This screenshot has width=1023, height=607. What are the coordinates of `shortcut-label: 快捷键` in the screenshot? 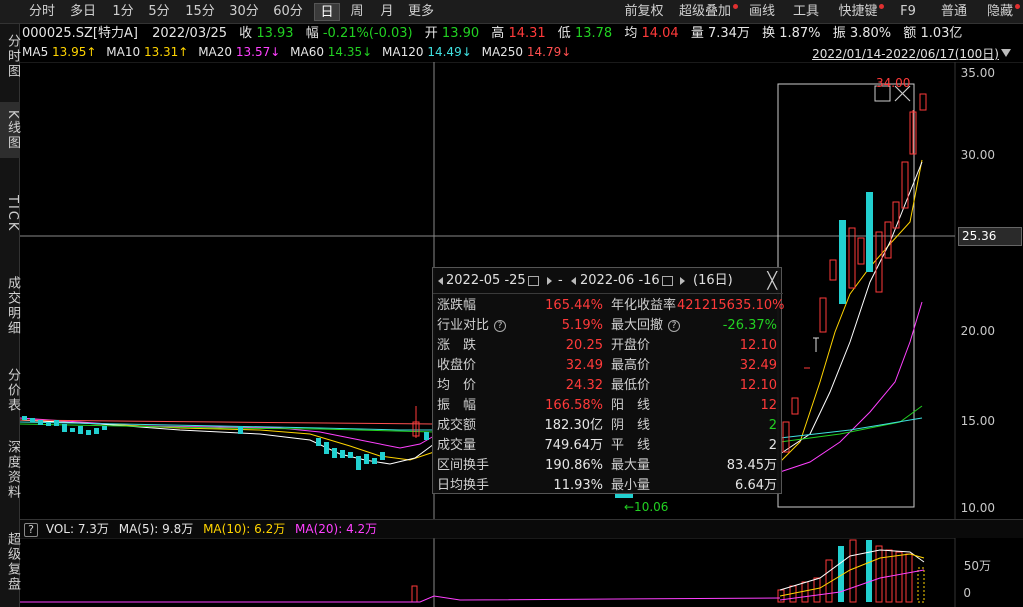 It's located at (858, 11).